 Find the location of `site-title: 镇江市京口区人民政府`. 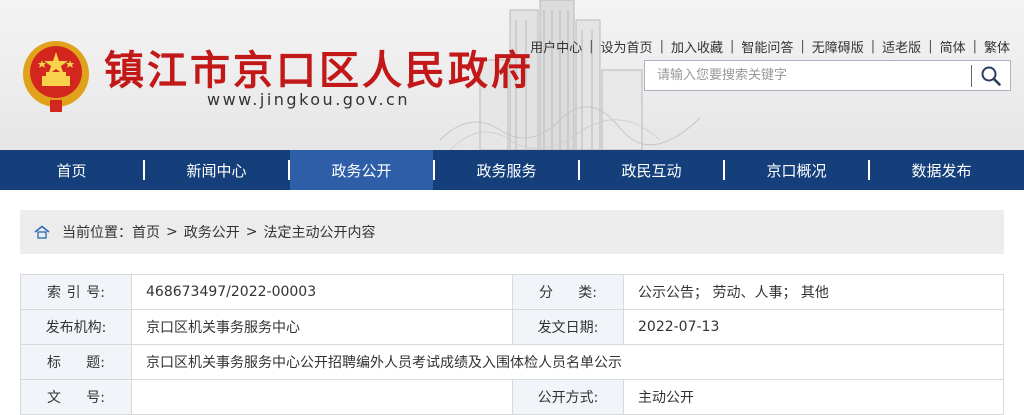

site-title: 镇江市京口区人民政府 is located at coordinates (319, 70).